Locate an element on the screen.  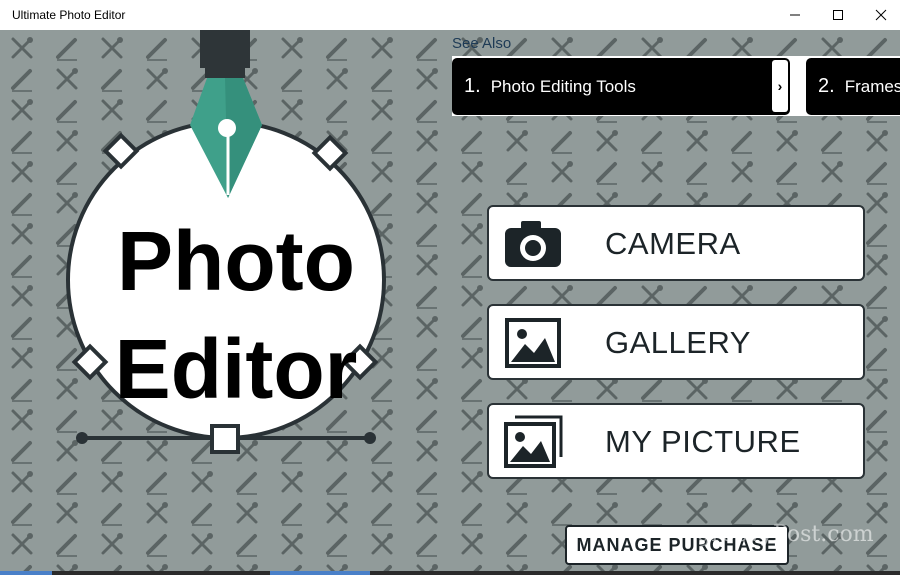
maximize-icon is located at coordinates (837, 15).